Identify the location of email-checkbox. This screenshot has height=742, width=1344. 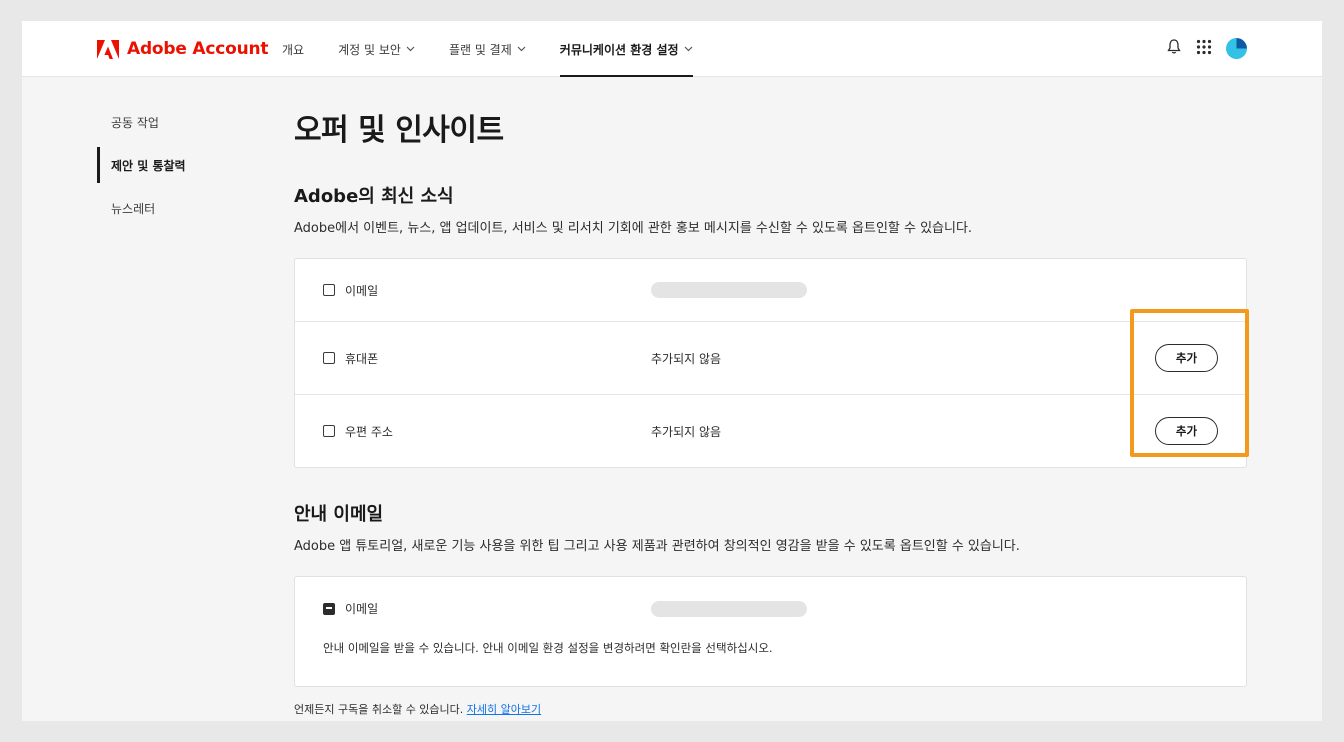
(329, 290).